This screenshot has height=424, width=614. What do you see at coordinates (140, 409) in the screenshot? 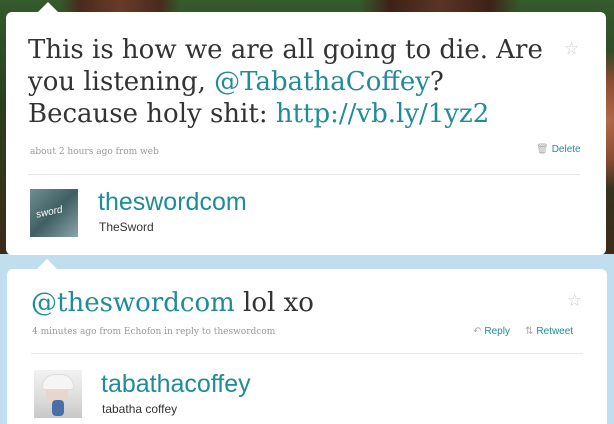
I see `full-name: tabatha coffey` at bounding box center [140, 409].